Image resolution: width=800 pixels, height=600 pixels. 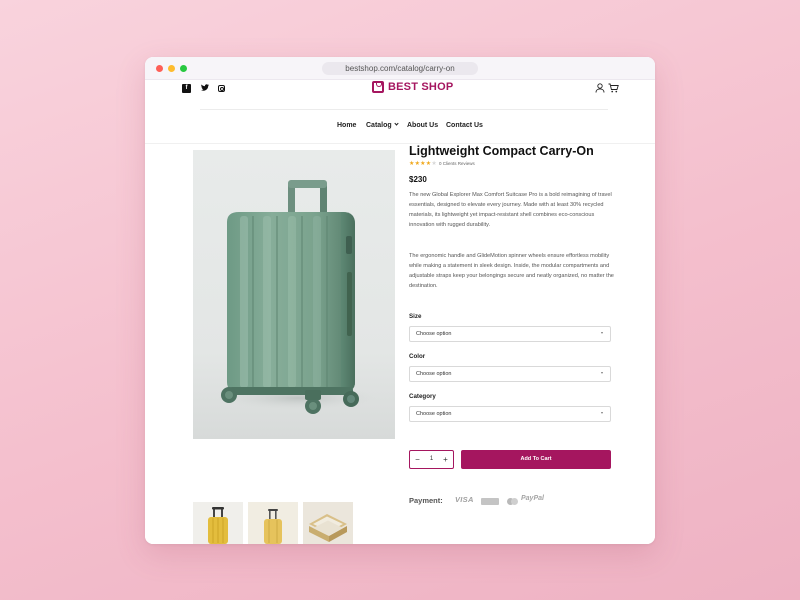 I want to click on open-suitcase-thumb-image, so click(x=328, y=528).